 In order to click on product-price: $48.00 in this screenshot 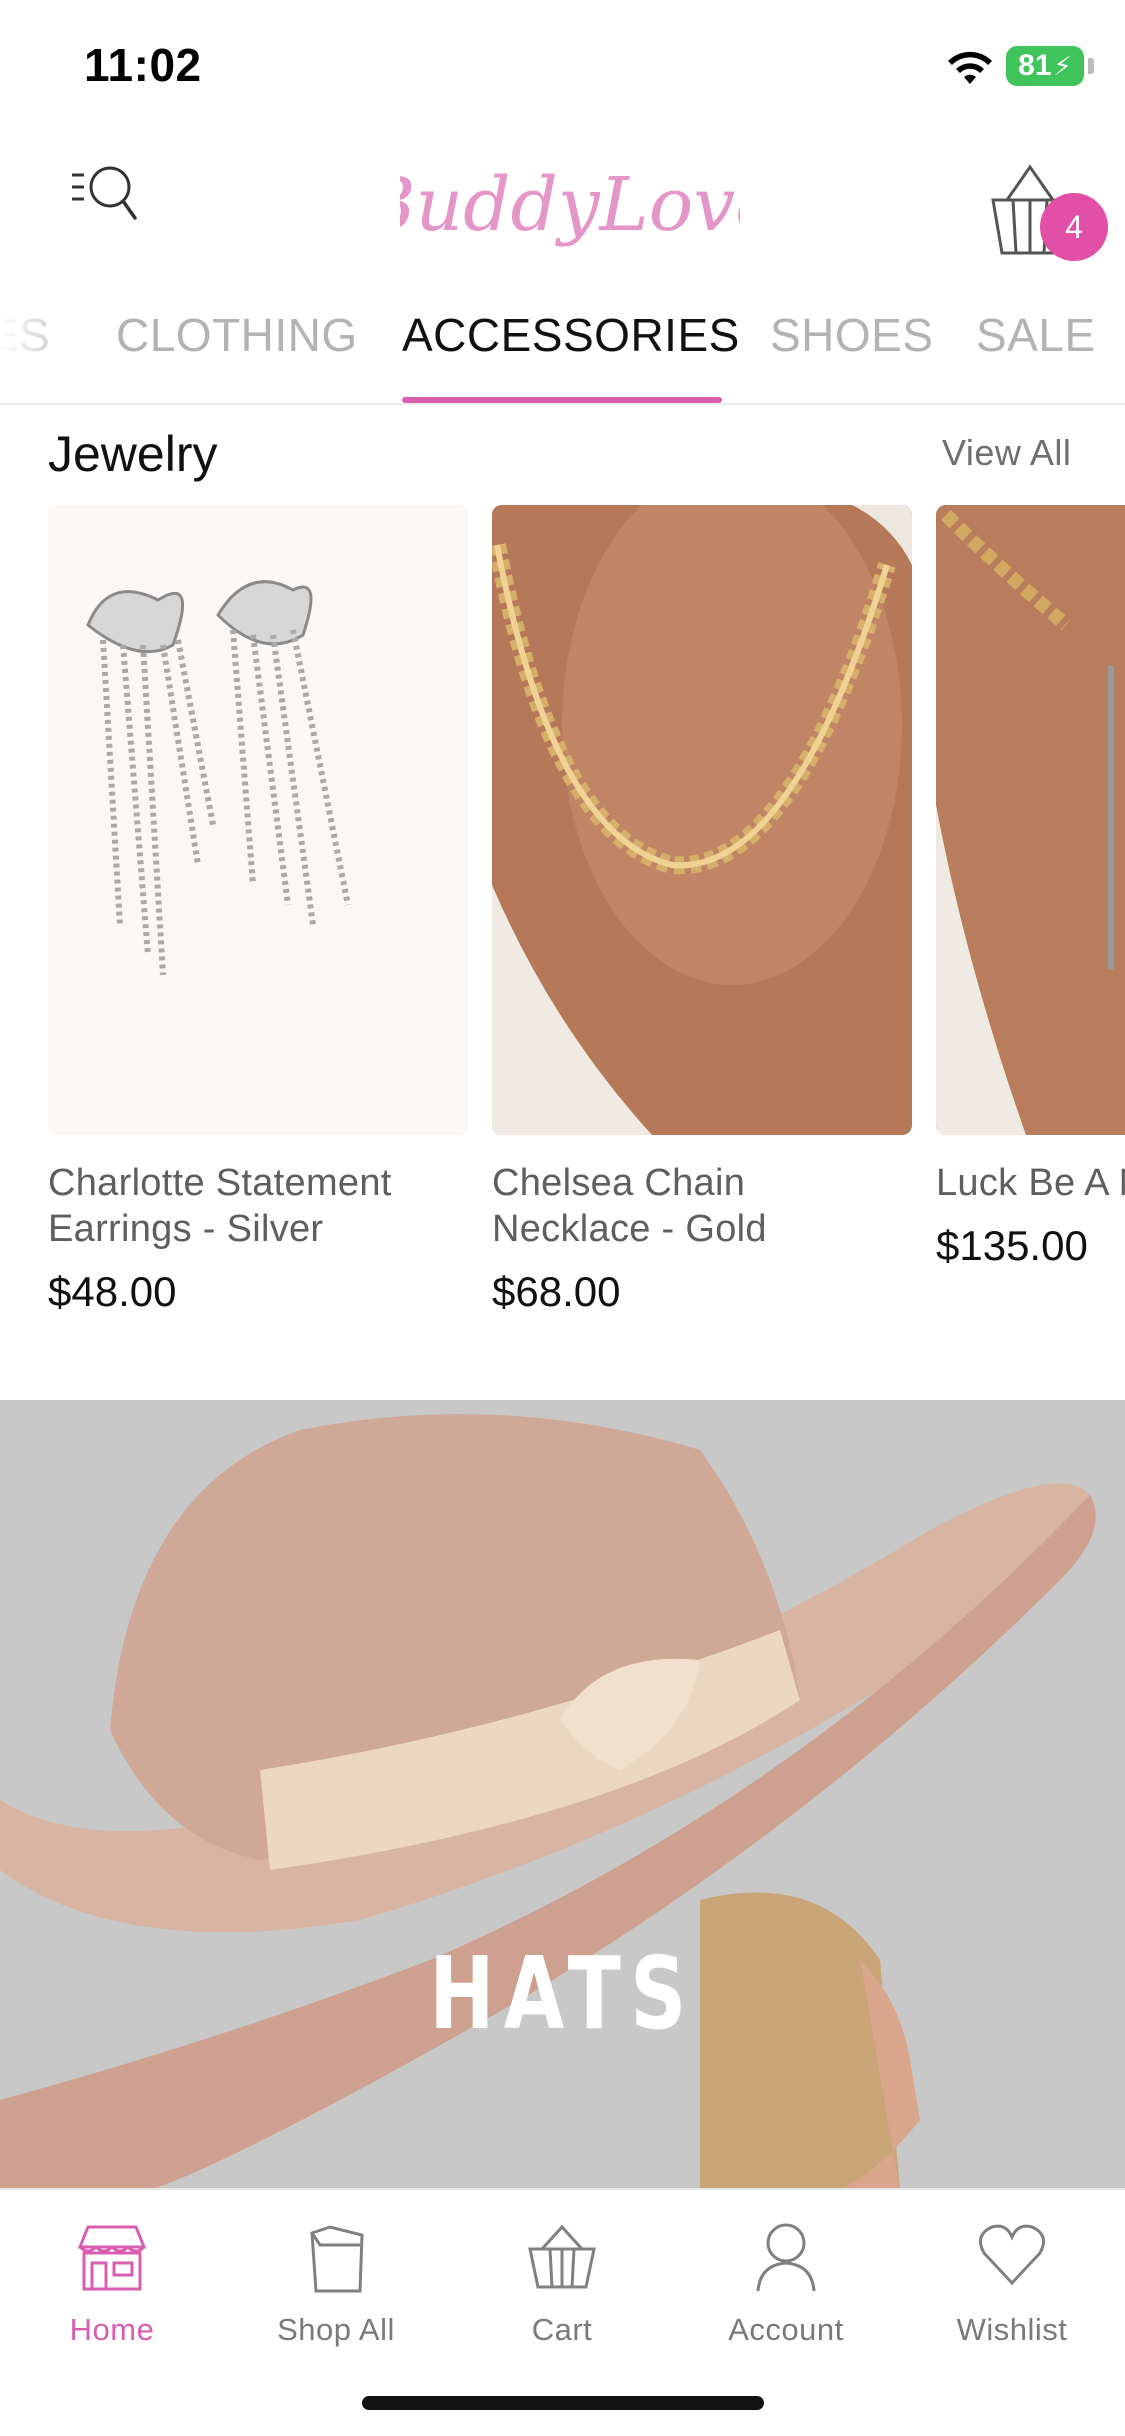, I will do `click(112, 1291)`.